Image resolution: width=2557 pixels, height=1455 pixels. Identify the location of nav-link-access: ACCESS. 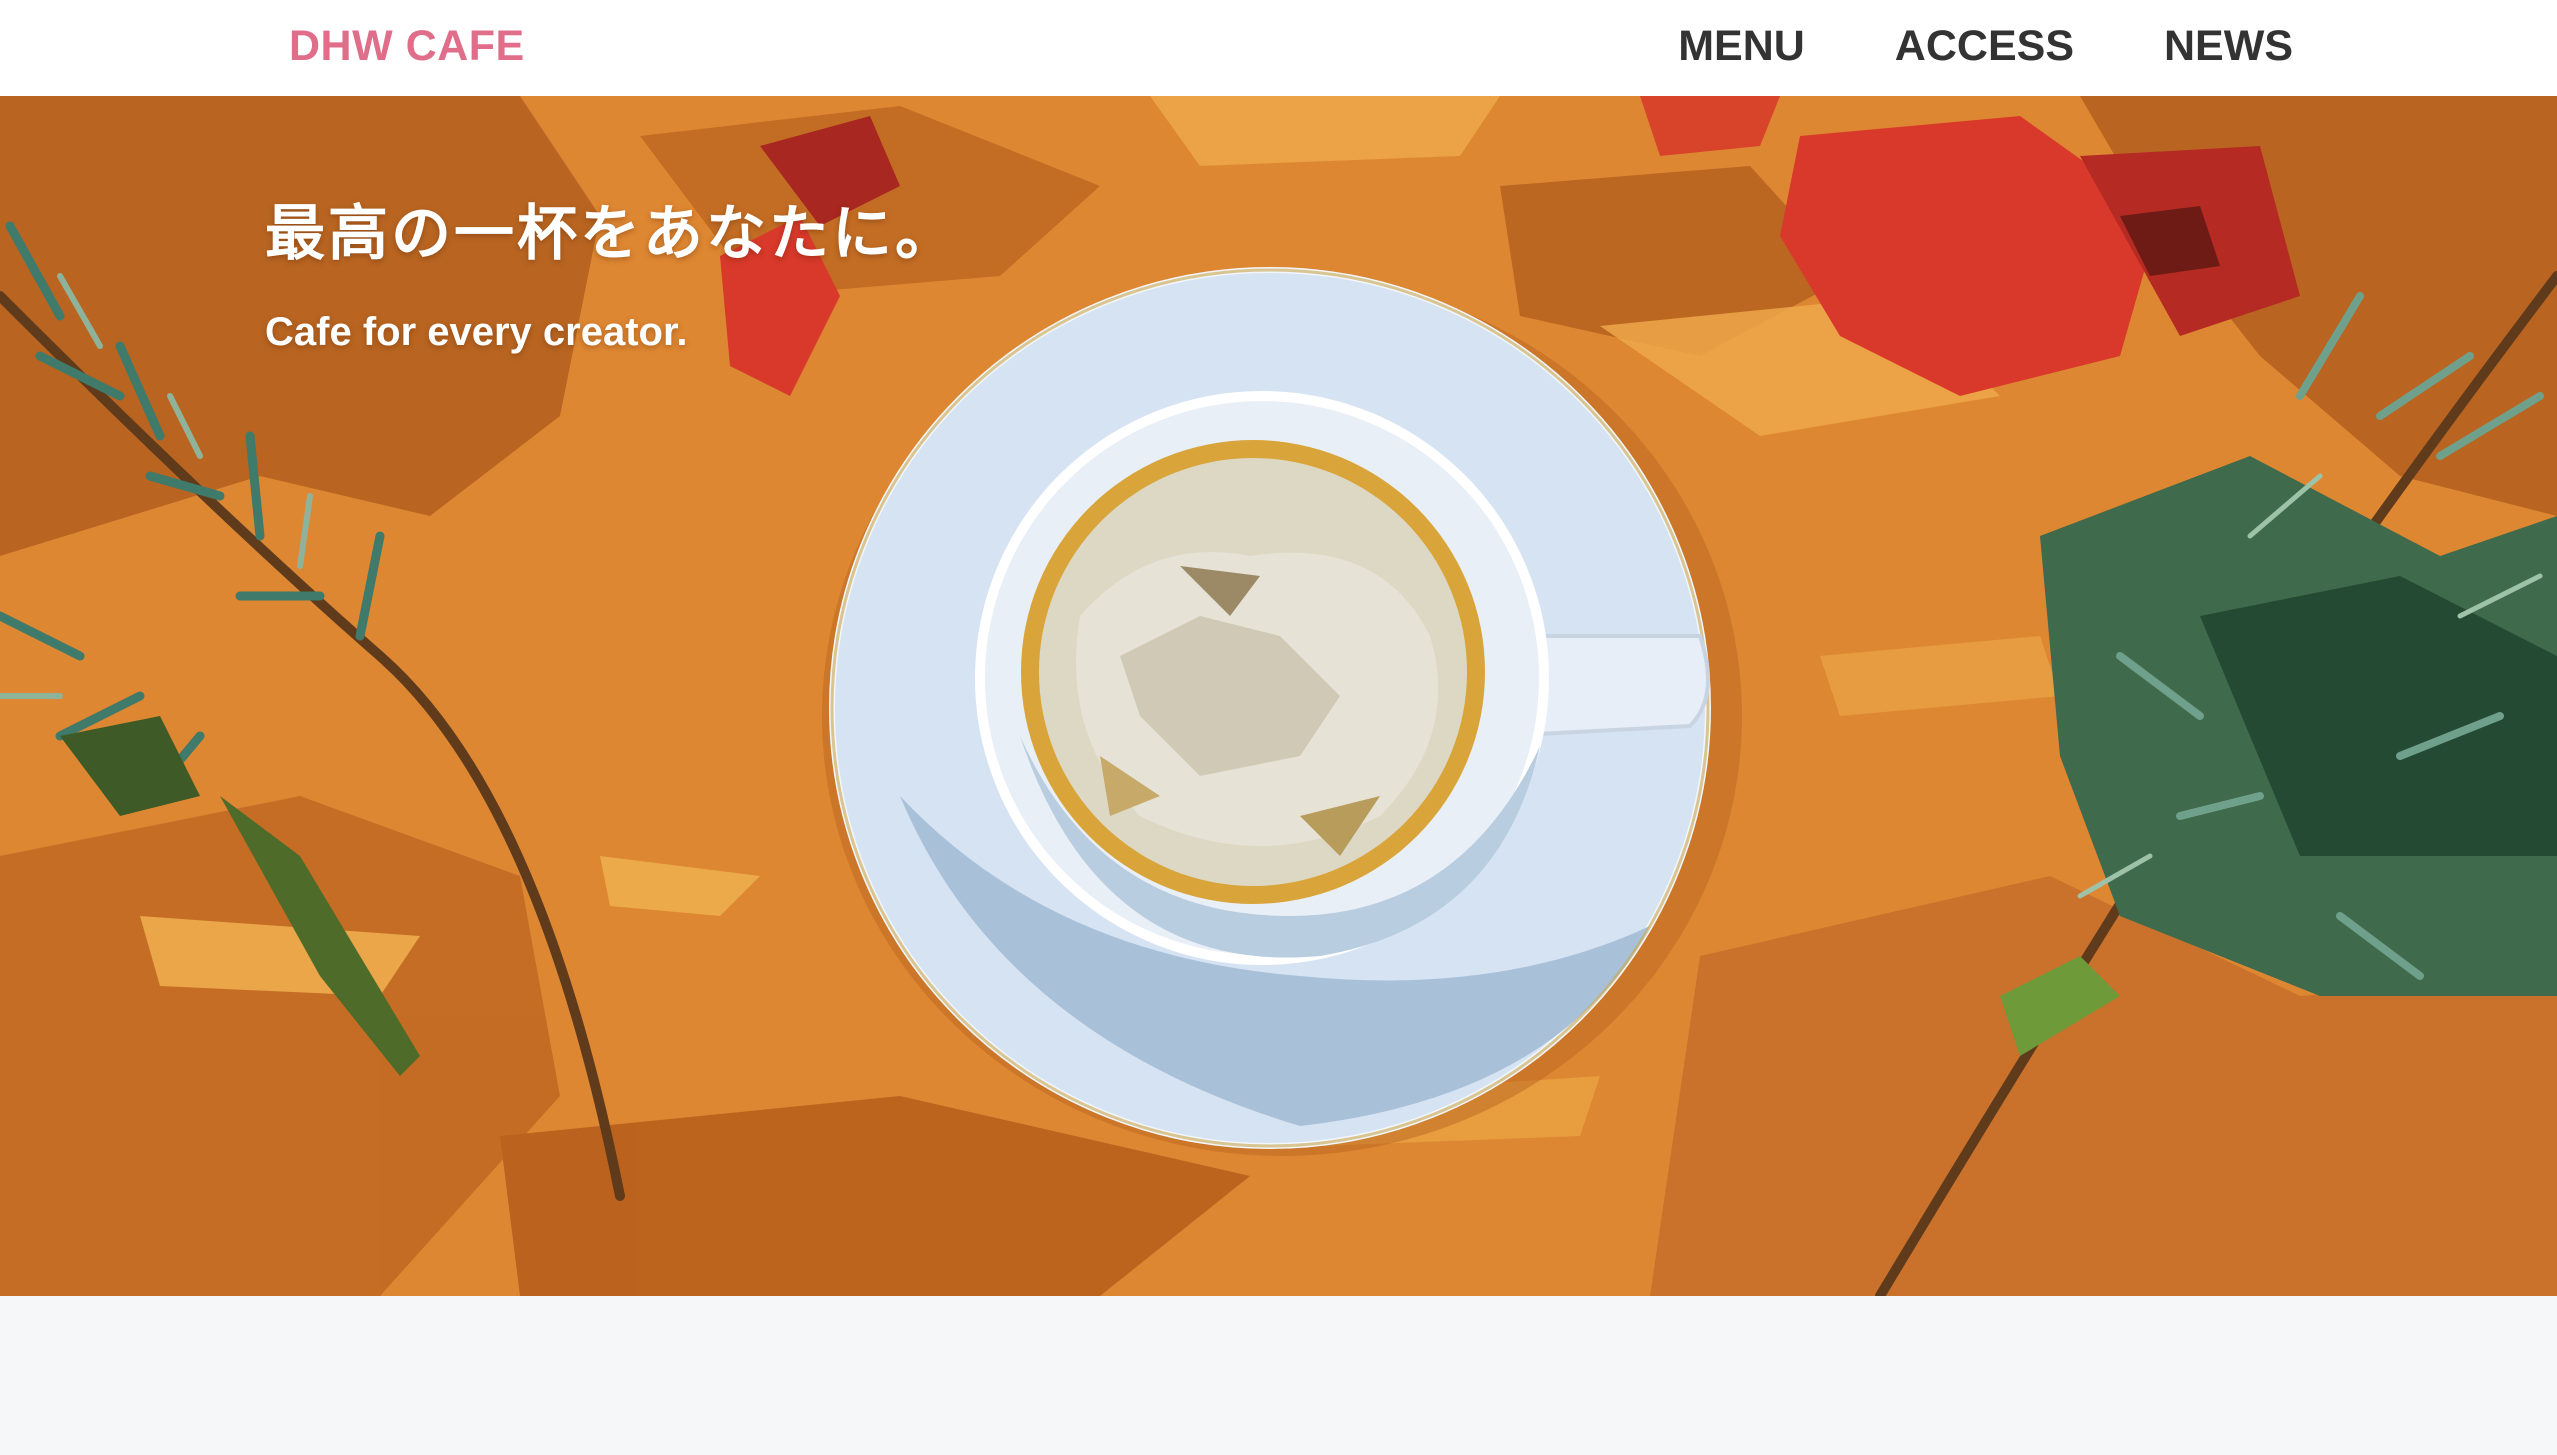
(1984, 46).